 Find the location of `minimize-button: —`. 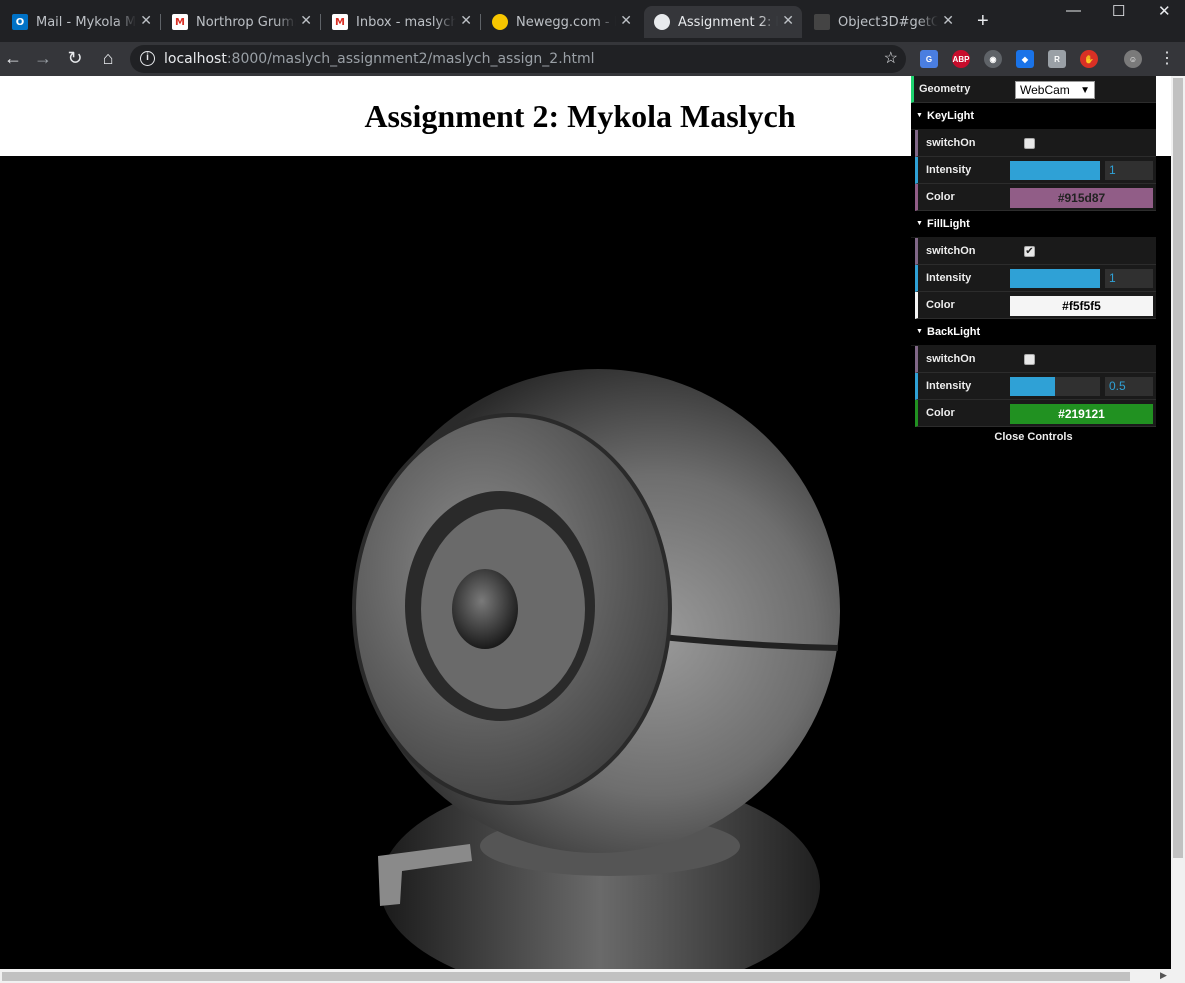

minimize-button: — is located at coordinates (1073, 10).